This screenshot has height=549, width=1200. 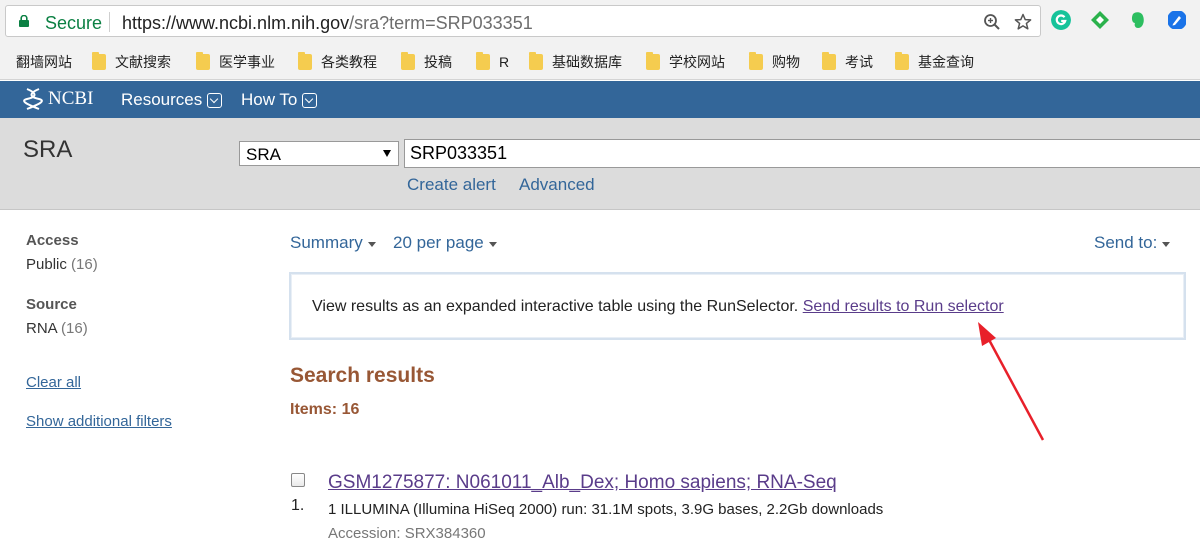 I want to click on ncbi-header: NCBI Resources How To, so click(x=600, y=99).